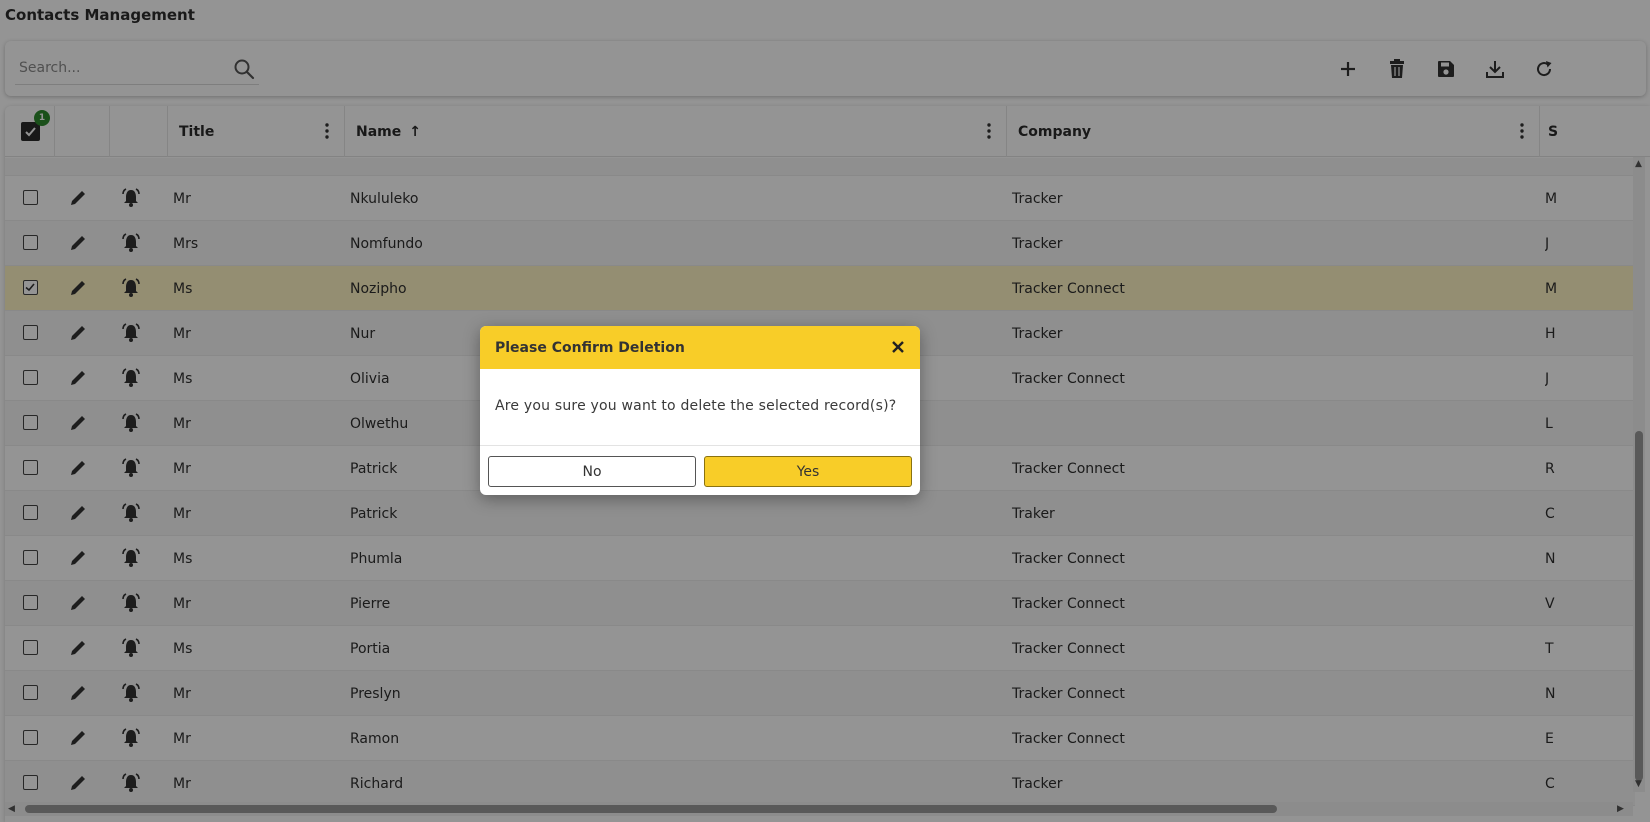 The image size is (1650, 822). I want to click on dialog-divider, so click(700, 445).